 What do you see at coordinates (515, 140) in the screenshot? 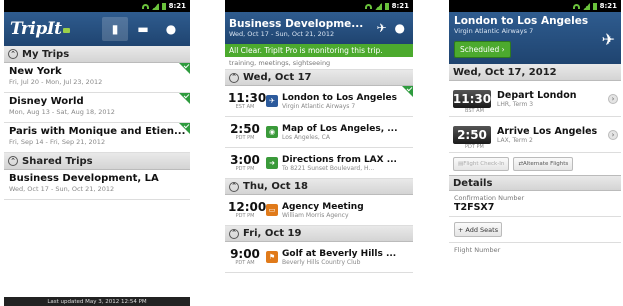
I see `arrive-terminal: LAX, Term 2` at bounding box center [515, 140].